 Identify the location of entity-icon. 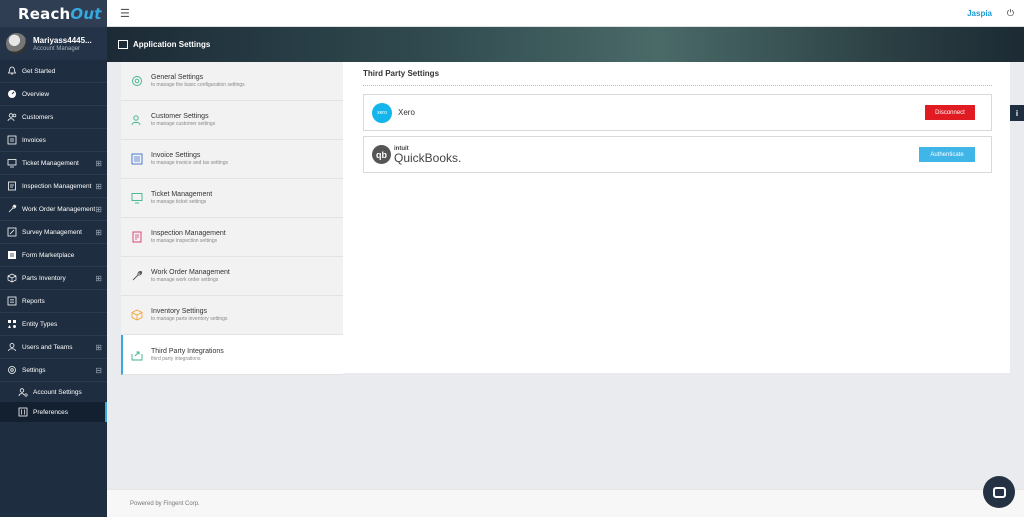
(12, 324).